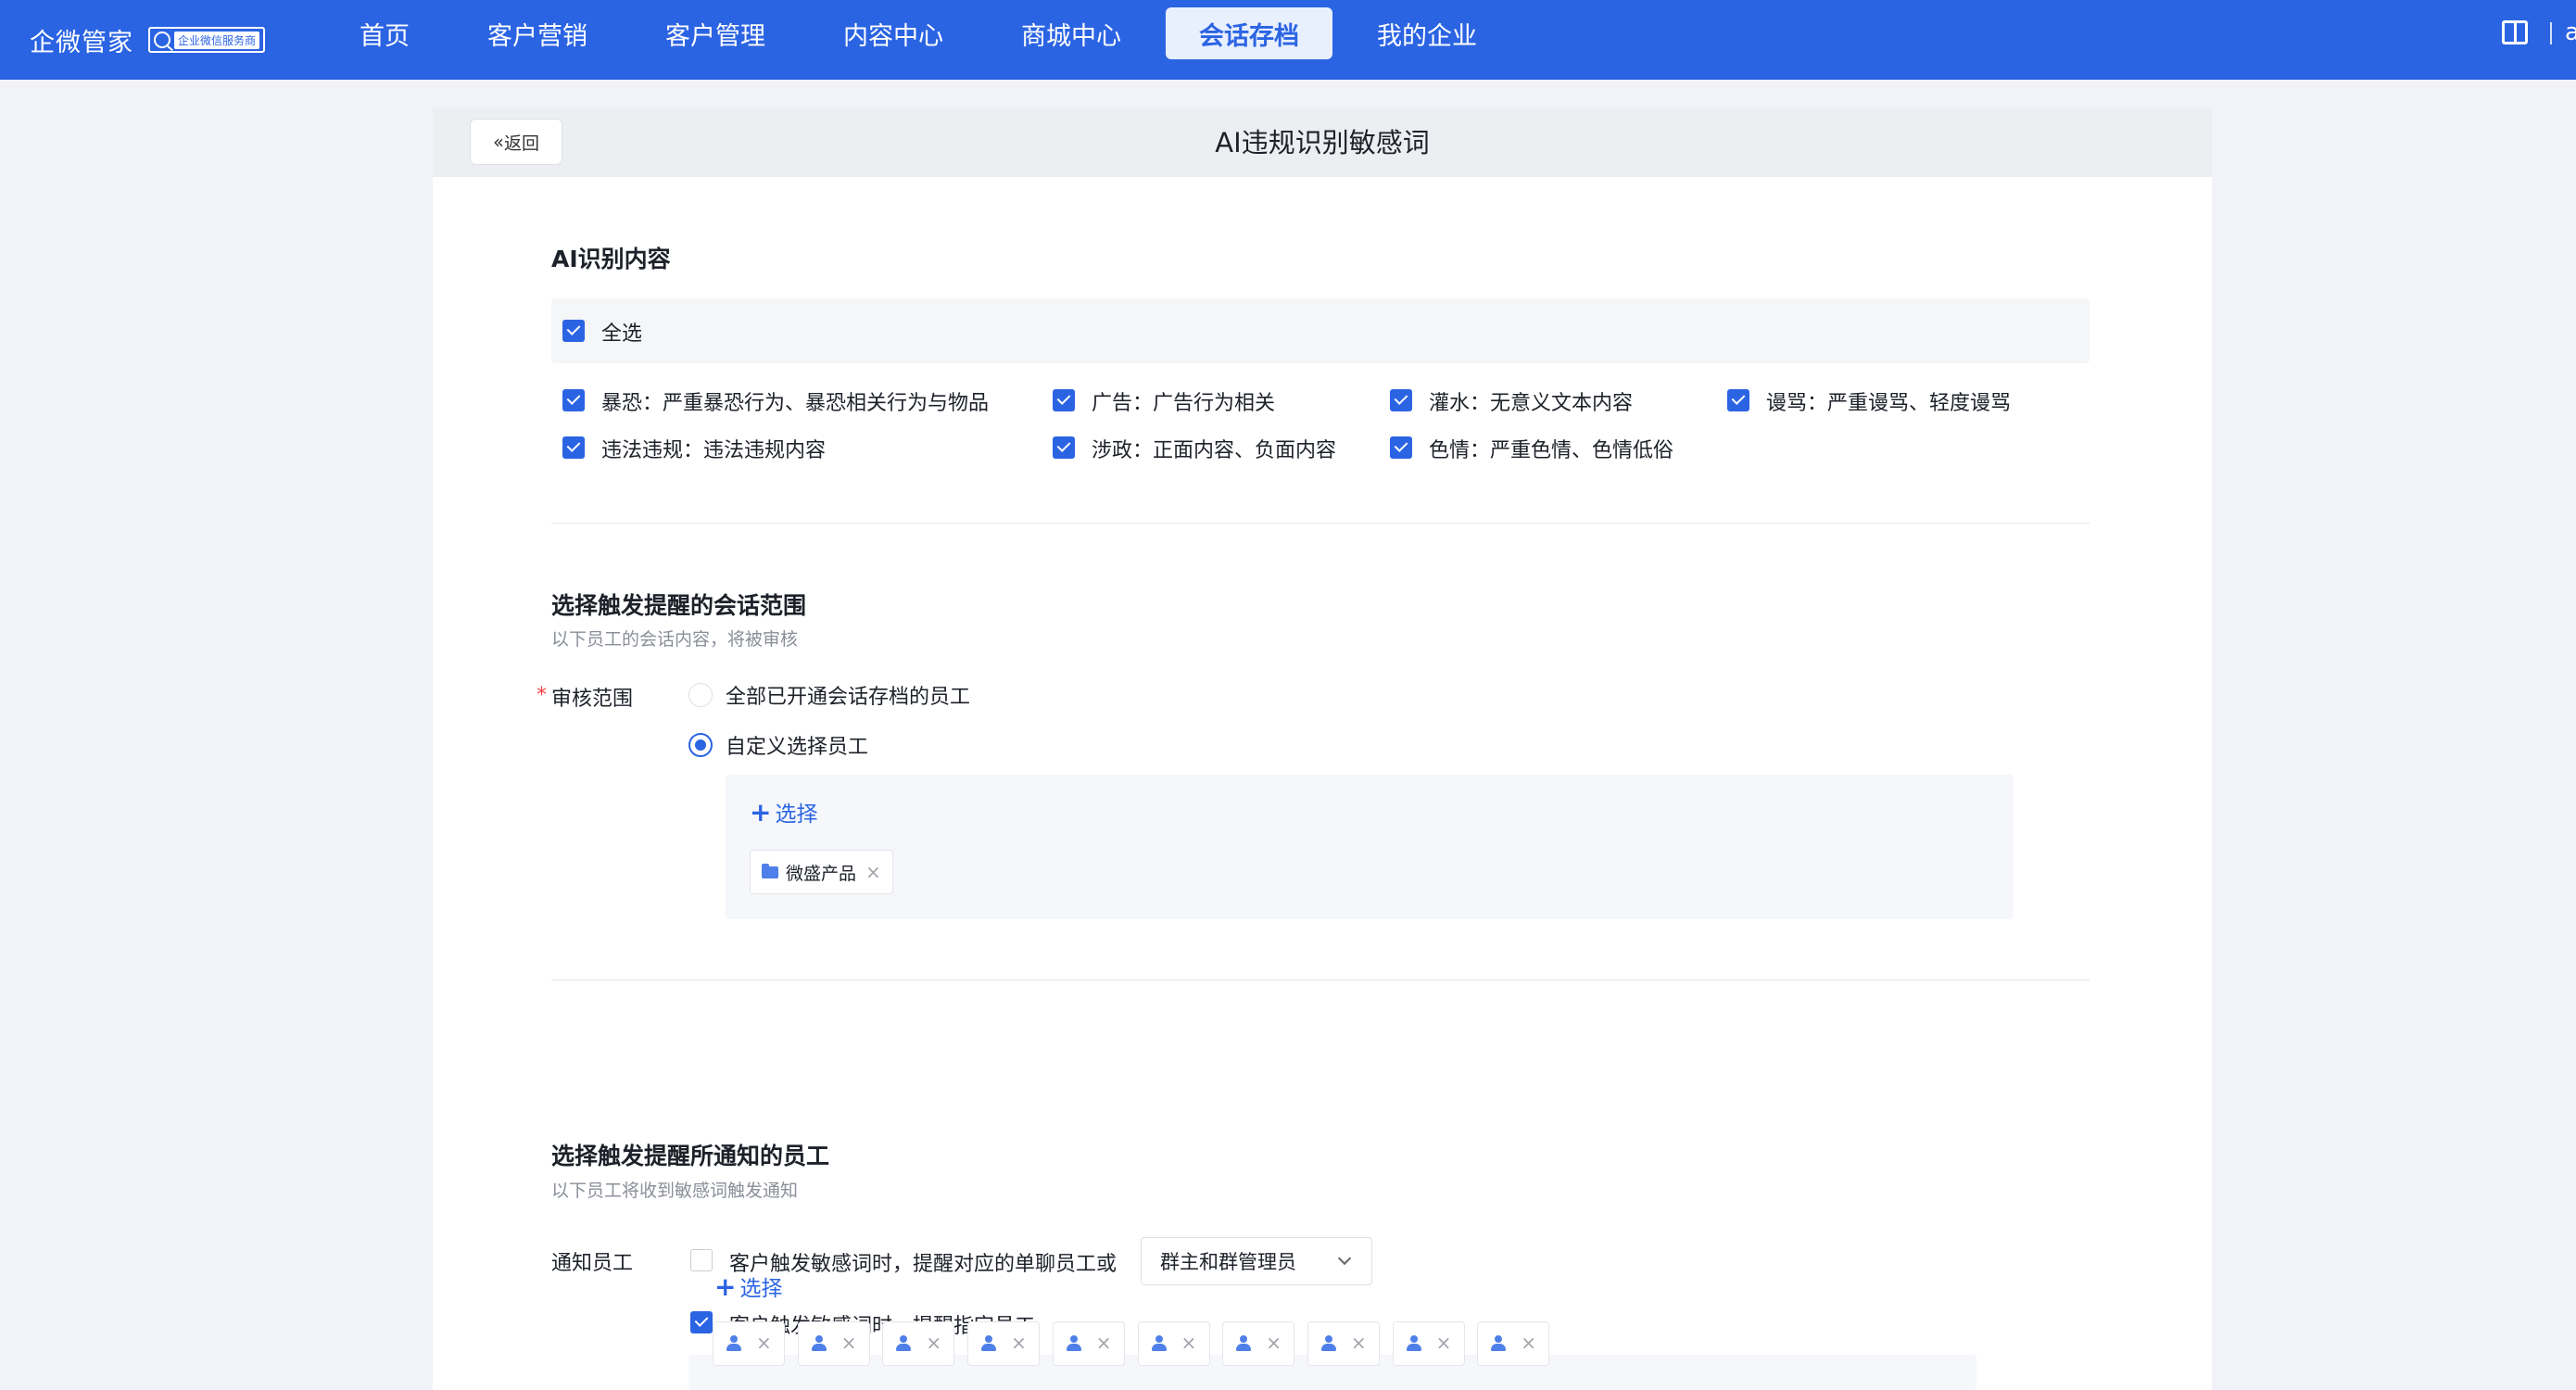 This screenshot has width=2576, height=1390. I want to click on section-title-review-scope: 选择触发提醒的会话范围, so click(679, 605).